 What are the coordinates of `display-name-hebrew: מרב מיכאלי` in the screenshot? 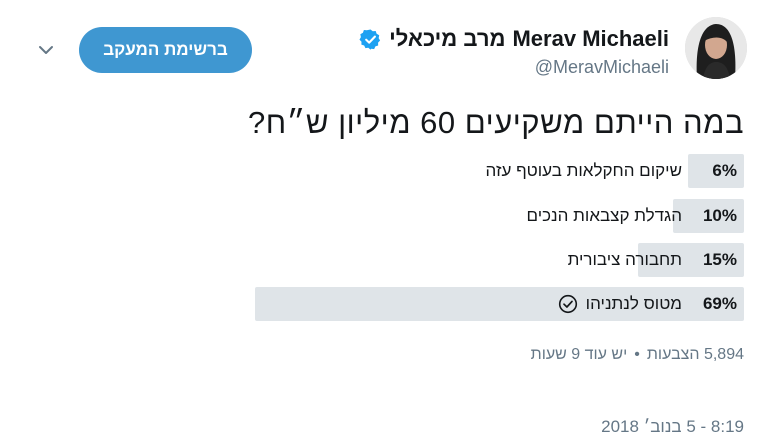 It's located at (447, 38).